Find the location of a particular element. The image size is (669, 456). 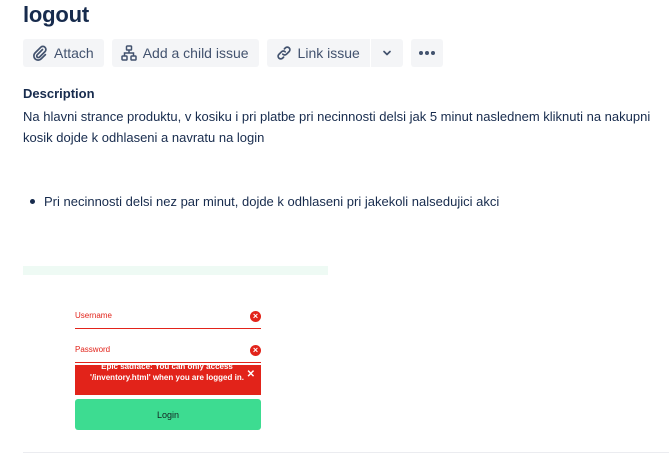

link-issue-button: Link issue is located at coordinates (318, 53).